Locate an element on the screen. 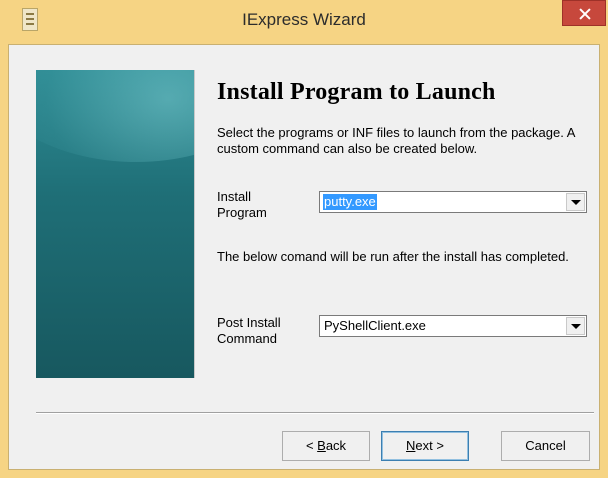 This screenshot has height=478, width=608. post-install-label: Post Install Command is located at coordinates (249, 331).